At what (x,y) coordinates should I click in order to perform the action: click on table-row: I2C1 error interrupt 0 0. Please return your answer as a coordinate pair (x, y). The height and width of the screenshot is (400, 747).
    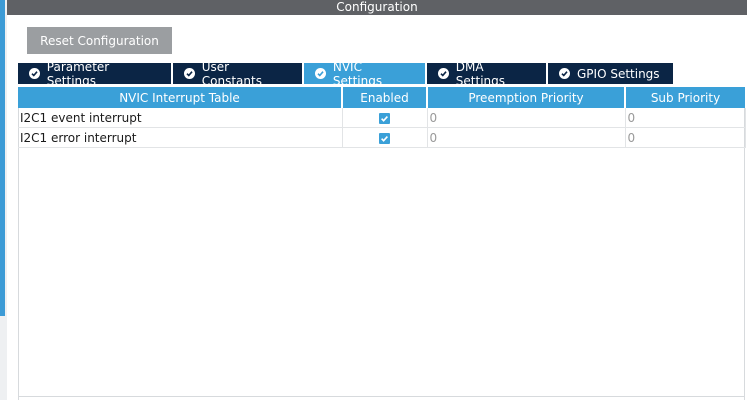
    Looking at the image, I should click on (382, 137).